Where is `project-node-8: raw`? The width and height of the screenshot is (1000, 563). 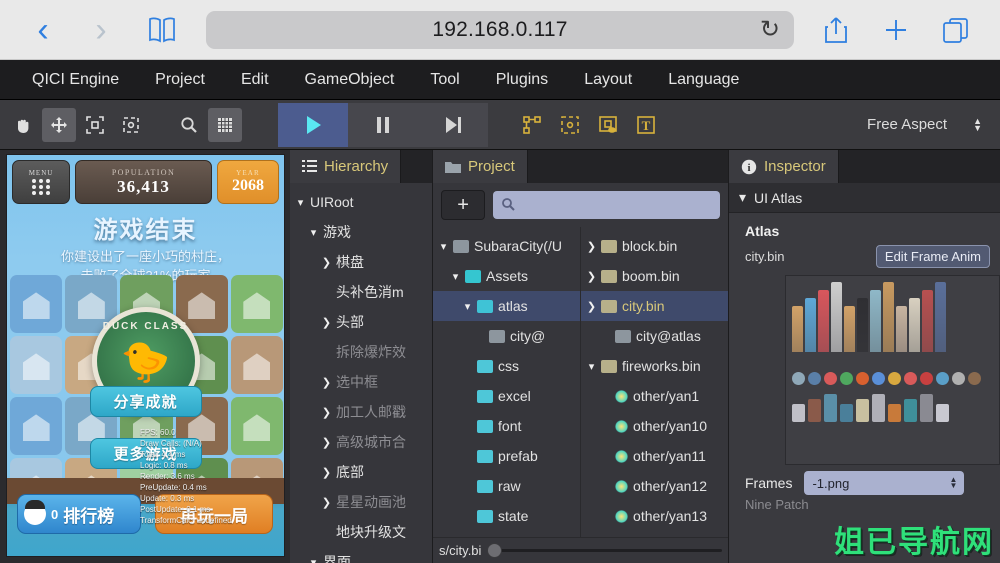
project-node-8: raw is located at coordinates (506, 486).